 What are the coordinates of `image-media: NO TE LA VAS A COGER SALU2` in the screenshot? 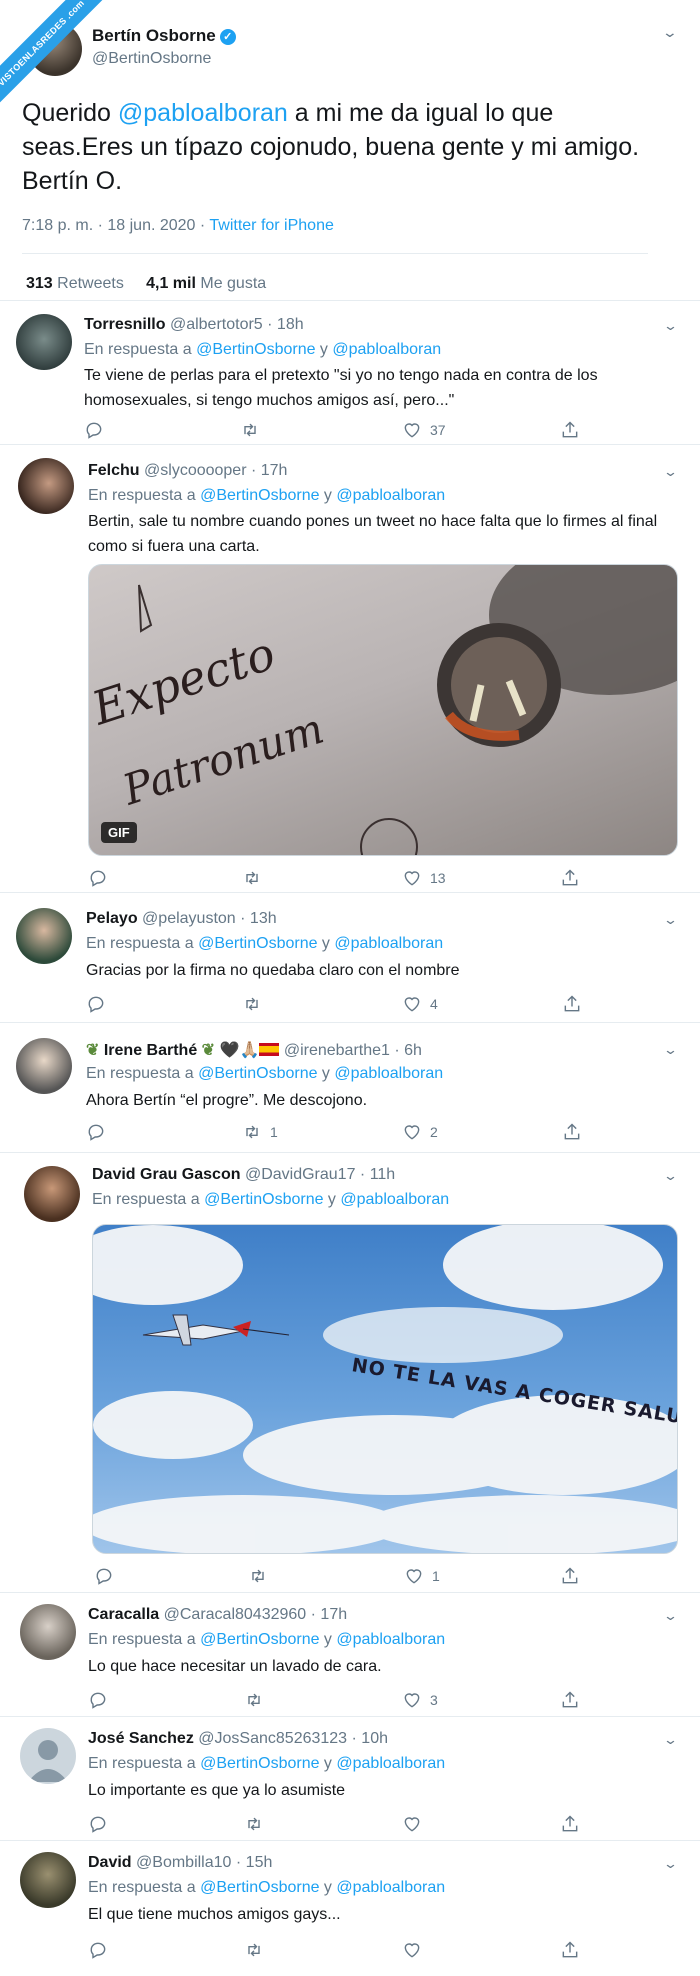 It's located at (385, 1389).